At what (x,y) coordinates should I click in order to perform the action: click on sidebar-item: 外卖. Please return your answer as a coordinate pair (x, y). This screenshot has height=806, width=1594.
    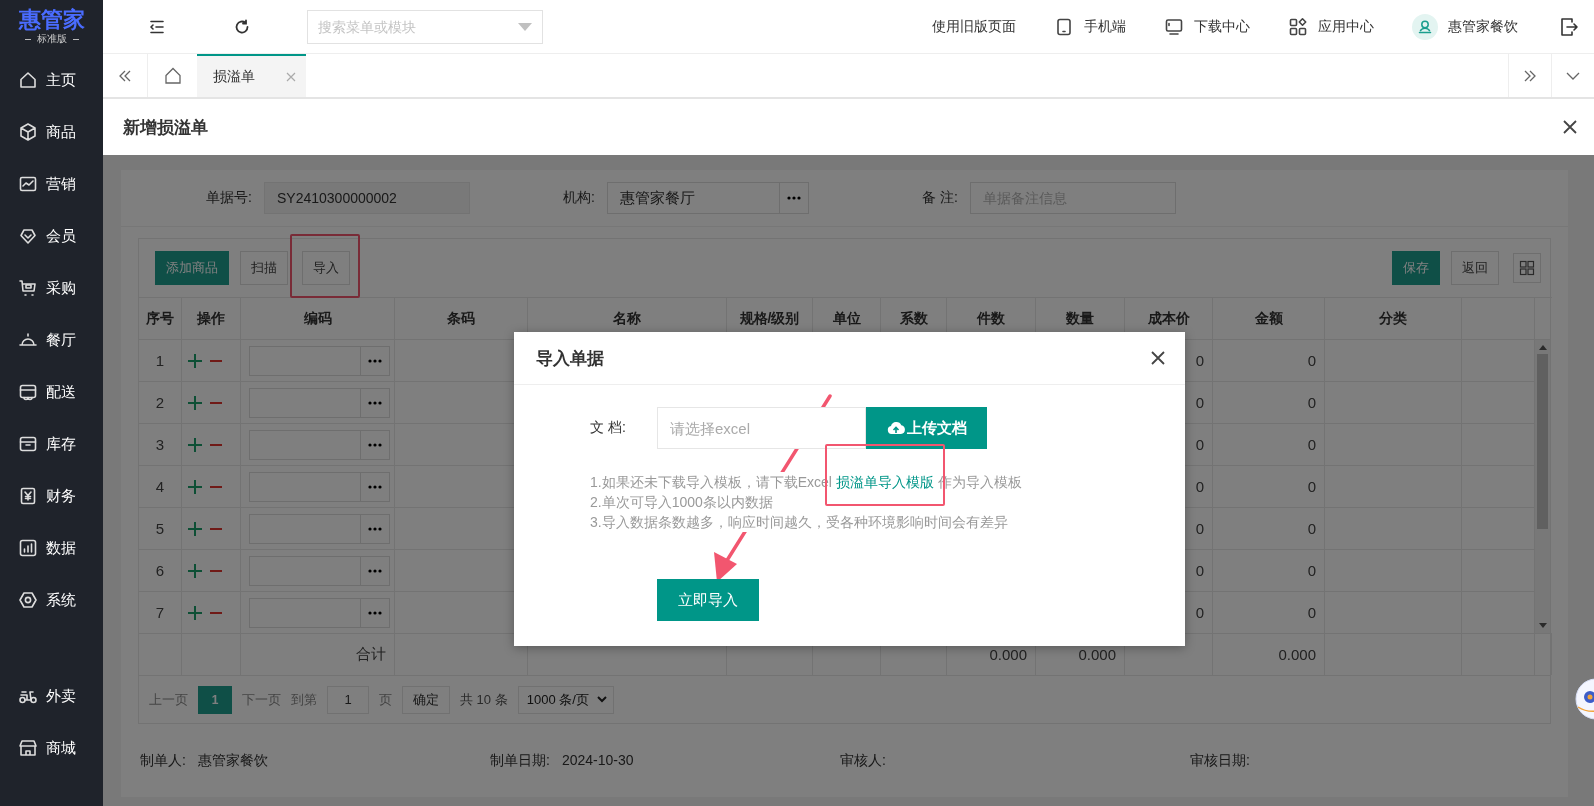
    Looking at the image, I should click on (51, 696).